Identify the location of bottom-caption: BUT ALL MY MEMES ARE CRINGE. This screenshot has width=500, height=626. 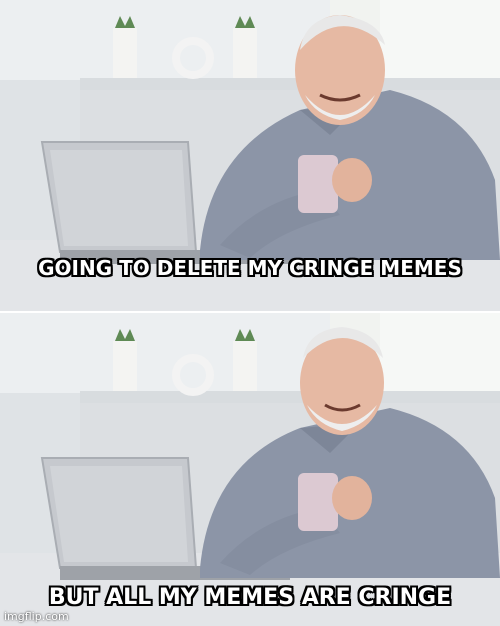
(250, 597).